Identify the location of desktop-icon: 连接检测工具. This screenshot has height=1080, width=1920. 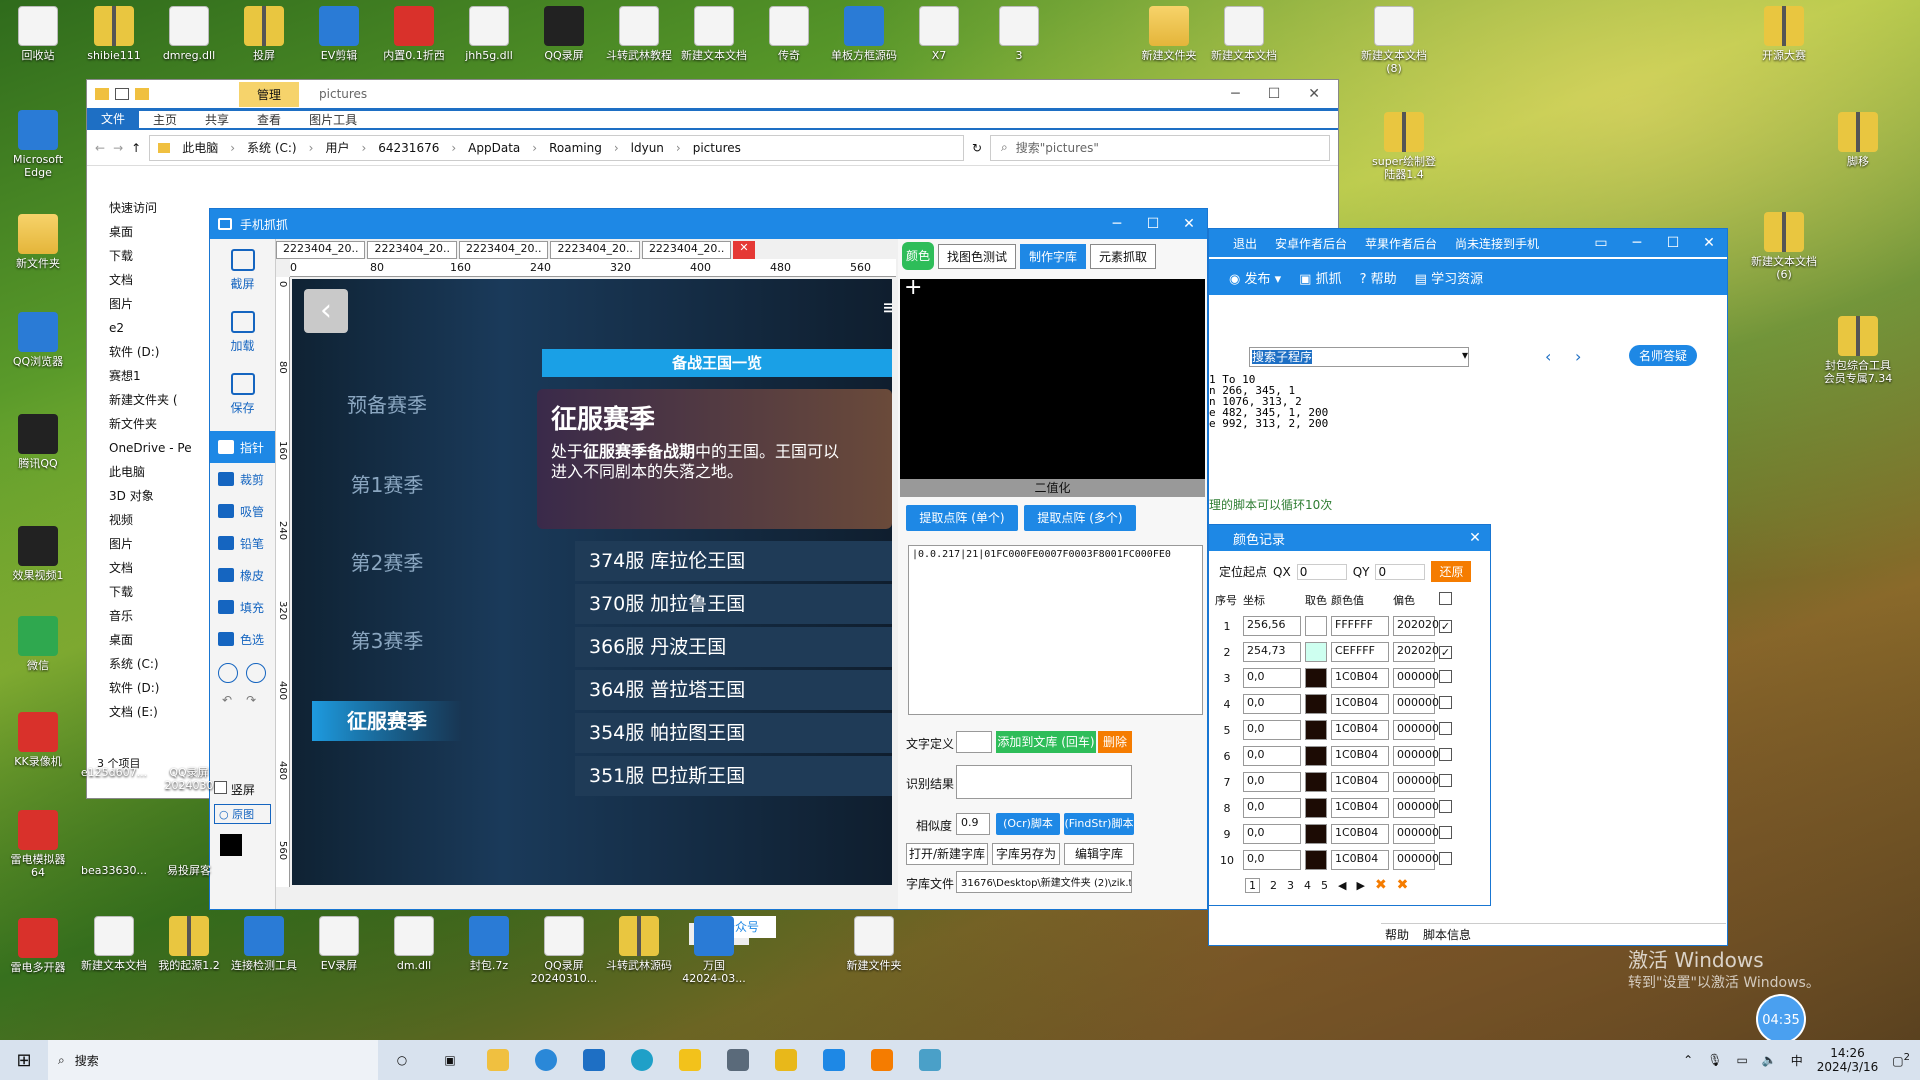
(264, 944).